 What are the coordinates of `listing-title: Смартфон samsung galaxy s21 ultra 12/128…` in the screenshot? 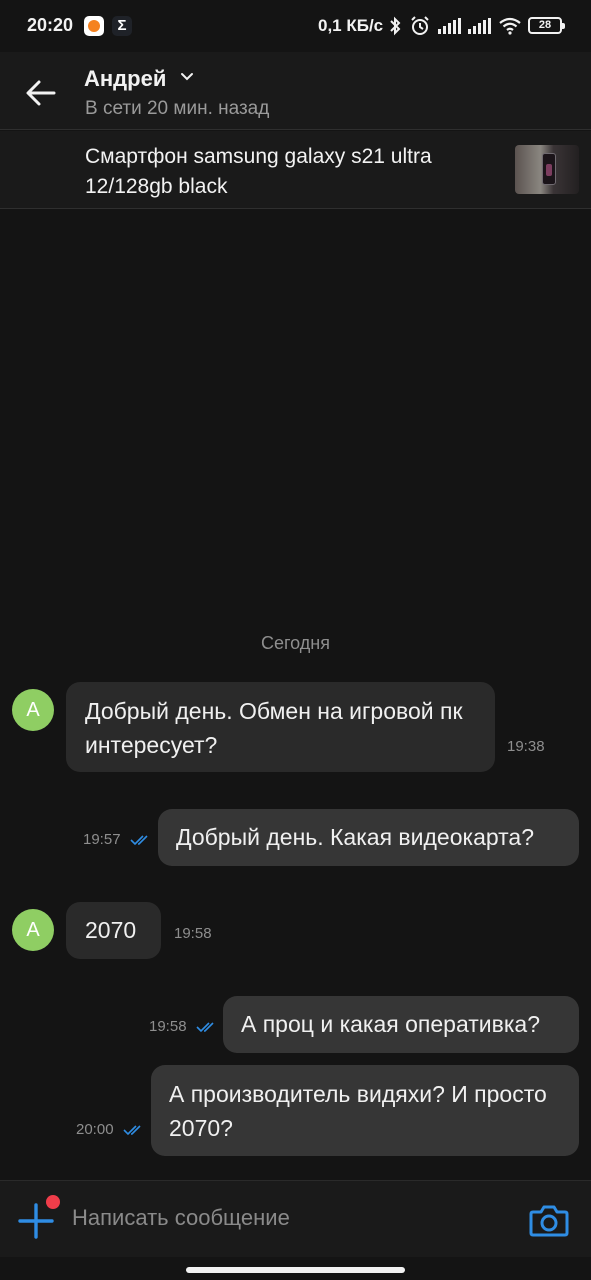 It's located at (258, 171).